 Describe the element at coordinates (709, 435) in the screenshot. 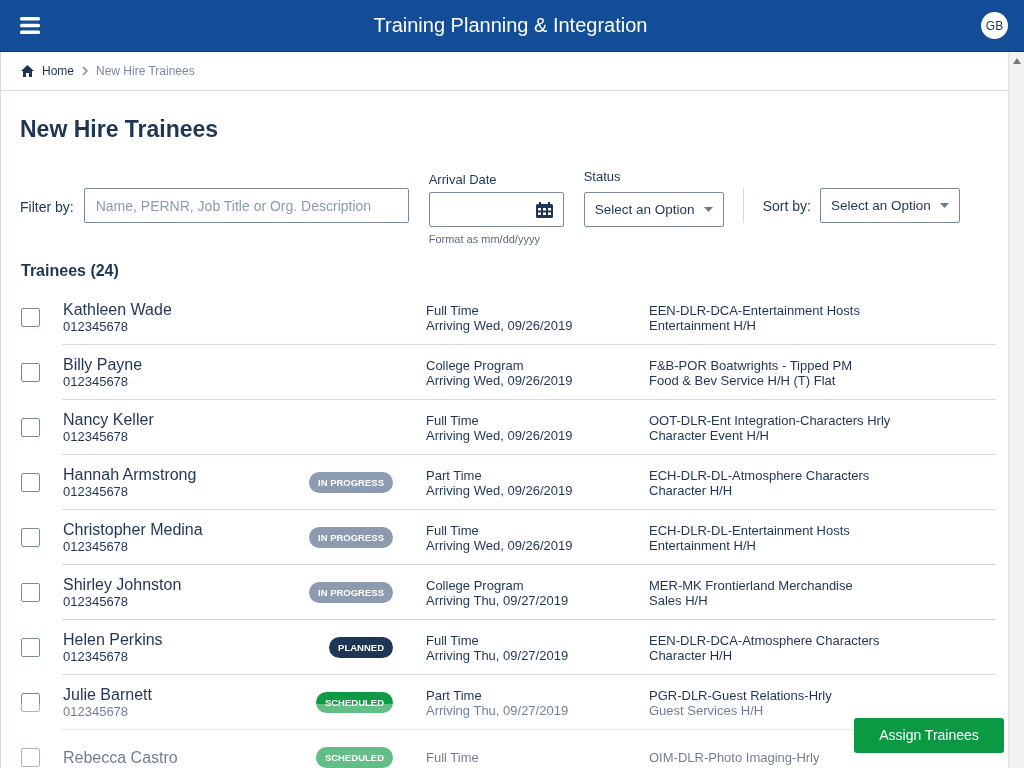

I see `job-title: Character Event H/H` at that location.